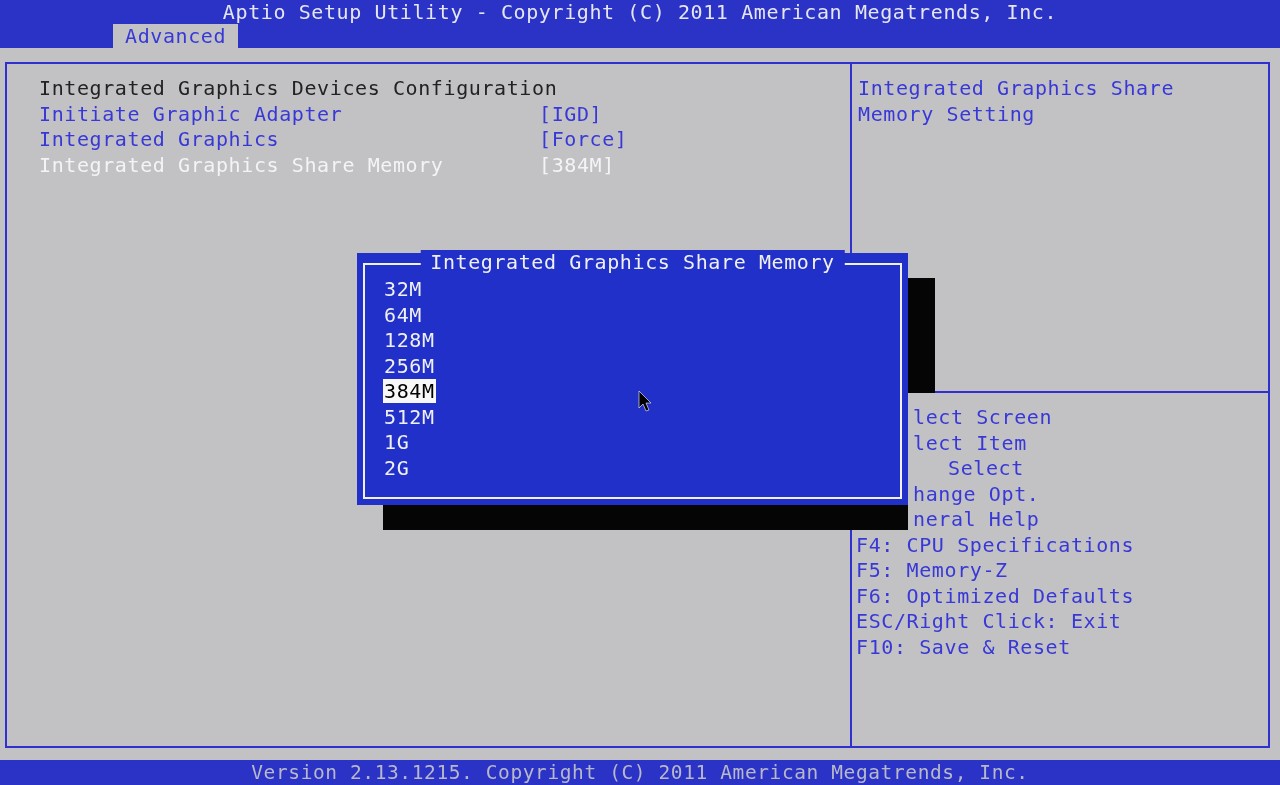 The image size is (1280, 785). Describe the element at coordinates (397, 442) in the screenshot. I see `option-item: 1G` at that location.